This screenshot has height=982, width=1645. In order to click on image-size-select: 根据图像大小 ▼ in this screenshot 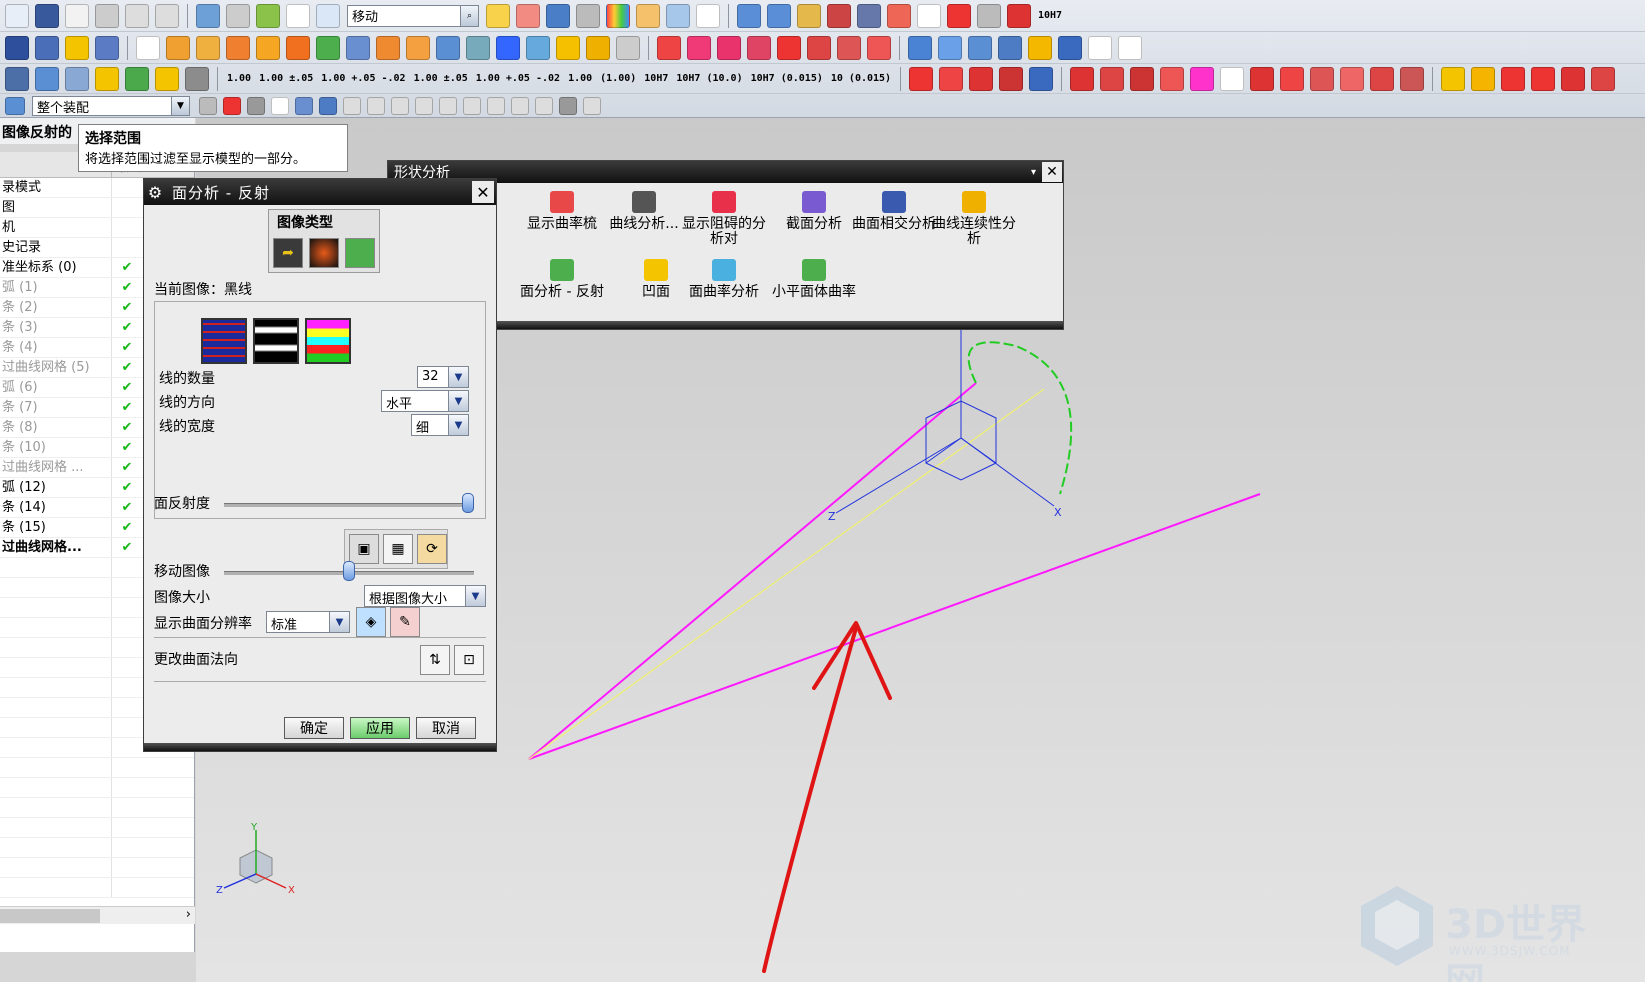, I will do `click(425, 596)`.